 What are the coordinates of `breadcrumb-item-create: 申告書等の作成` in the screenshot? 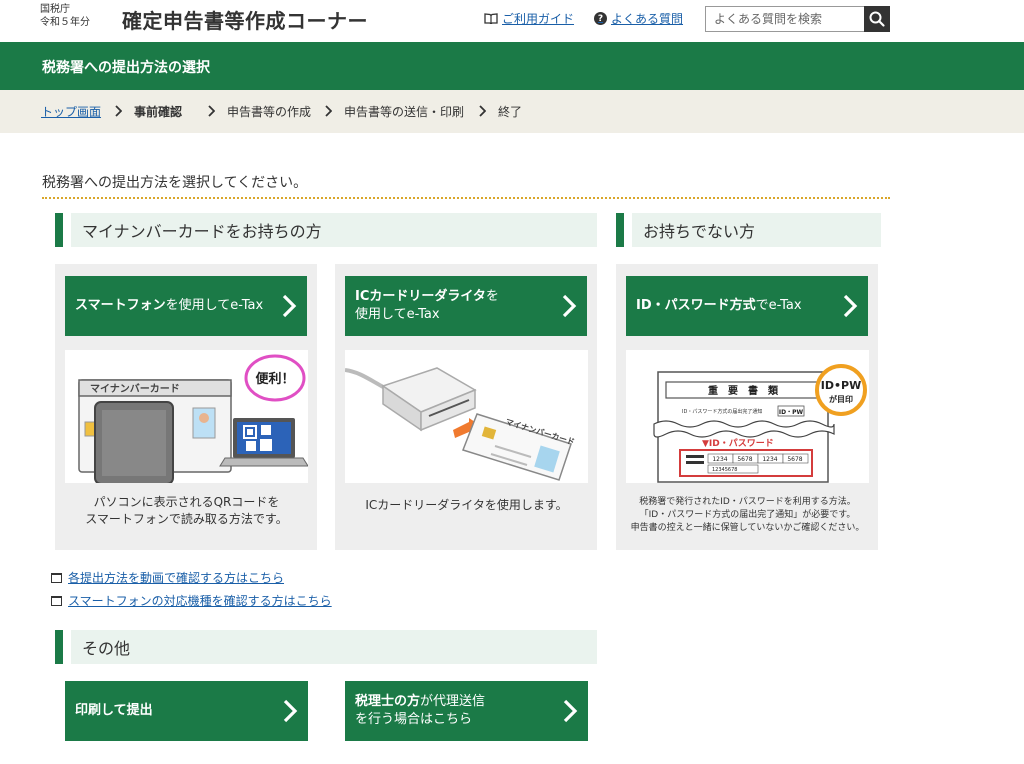 It's located at (269, 112).